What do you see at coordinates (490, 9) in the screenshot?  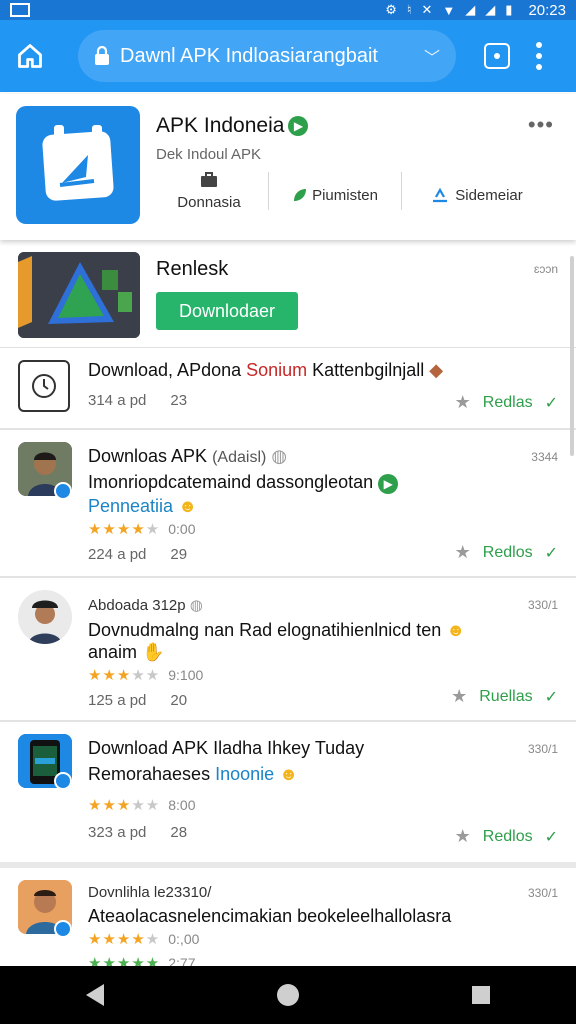 I see `signal-icon-2: ◢` at bounding box center [490, 9].